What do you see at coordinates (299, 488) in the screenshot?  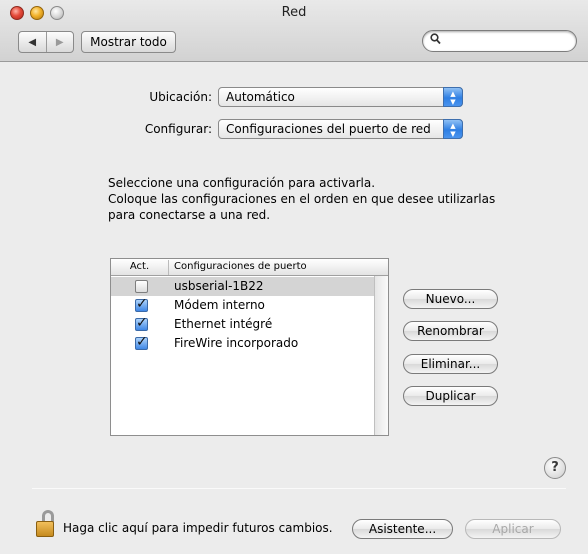 I see `separator` at bounding box center [299, 488].